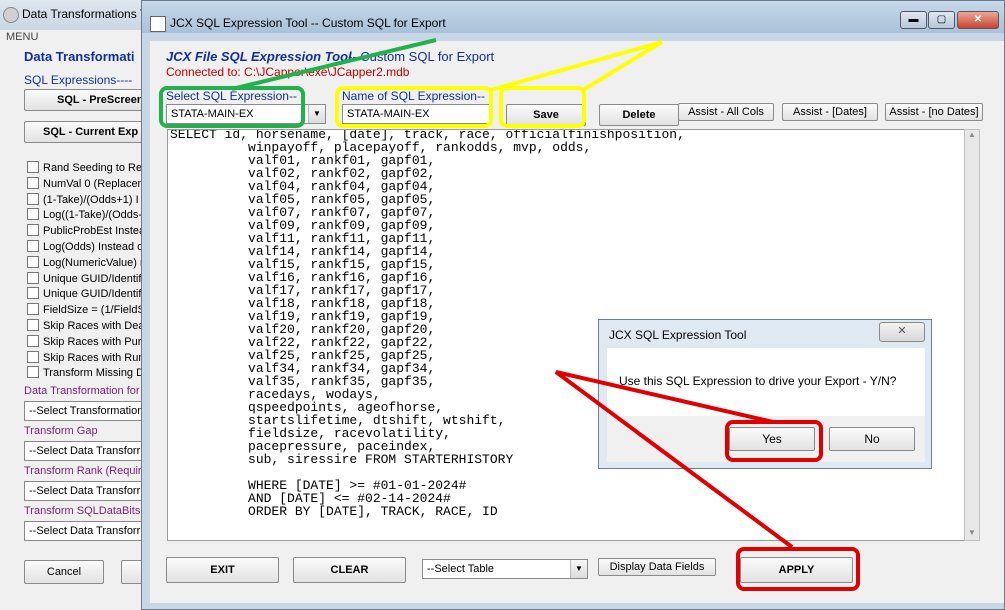 The image size is (1005, 610). What do you see at coordinates (622, 66) in the screenshot?
I see `yellow-arrow-save` at bounding box center [622, 66].